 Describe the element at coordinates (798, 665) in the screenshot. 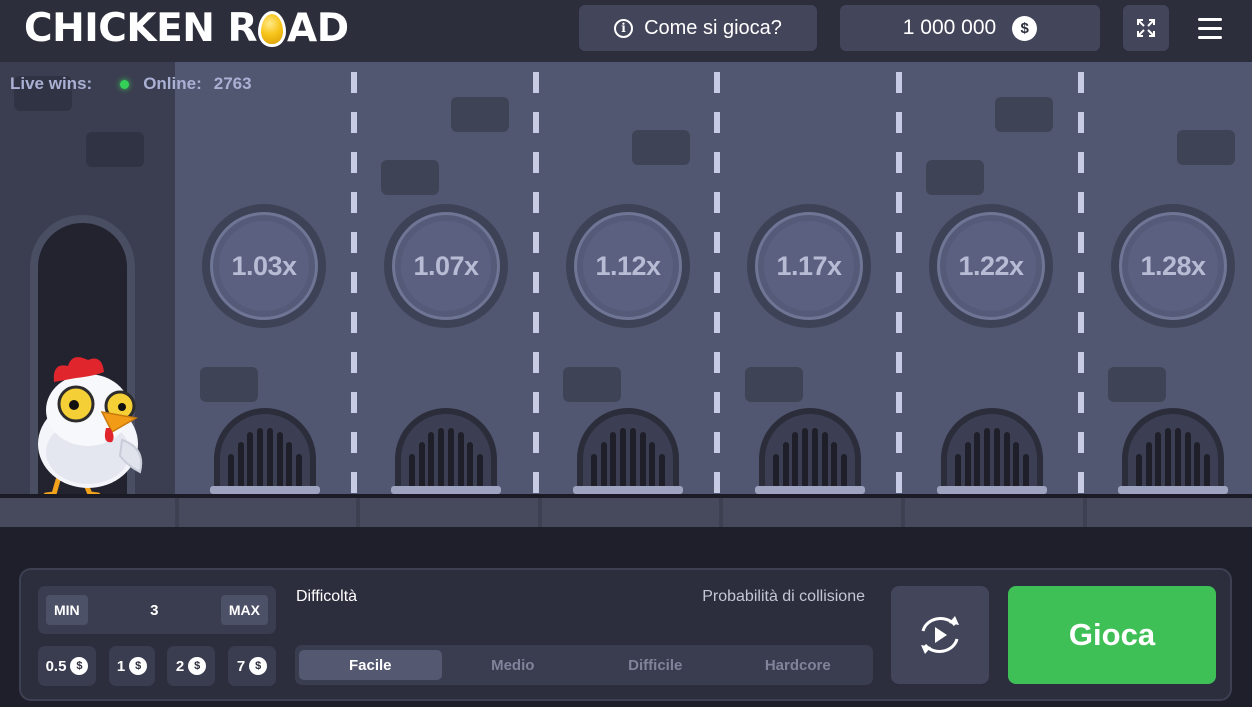

I see `tab-hardcore: Hardcore` at that location.